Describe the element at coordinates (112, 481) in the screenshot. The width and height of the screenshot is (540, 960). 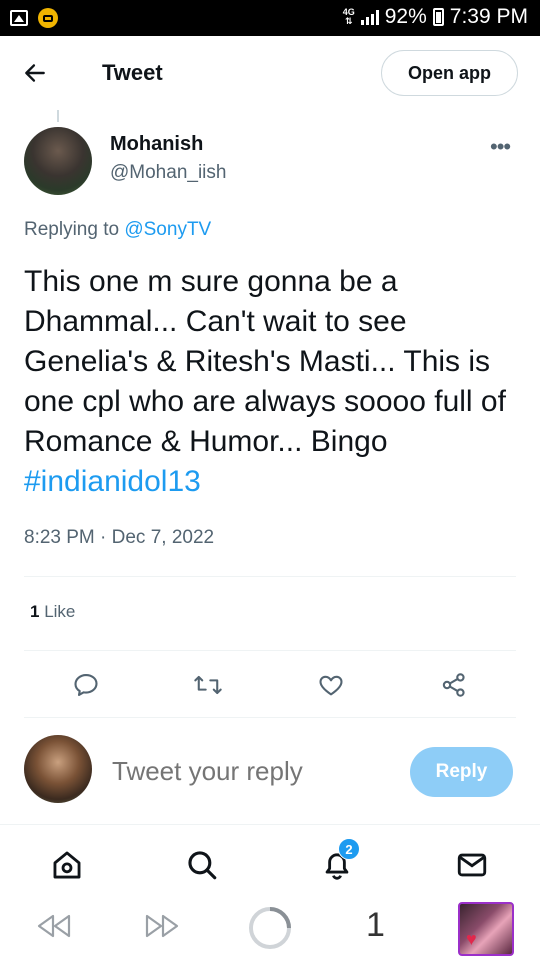
I see `hashtag-link: #indianidol13` at that location.